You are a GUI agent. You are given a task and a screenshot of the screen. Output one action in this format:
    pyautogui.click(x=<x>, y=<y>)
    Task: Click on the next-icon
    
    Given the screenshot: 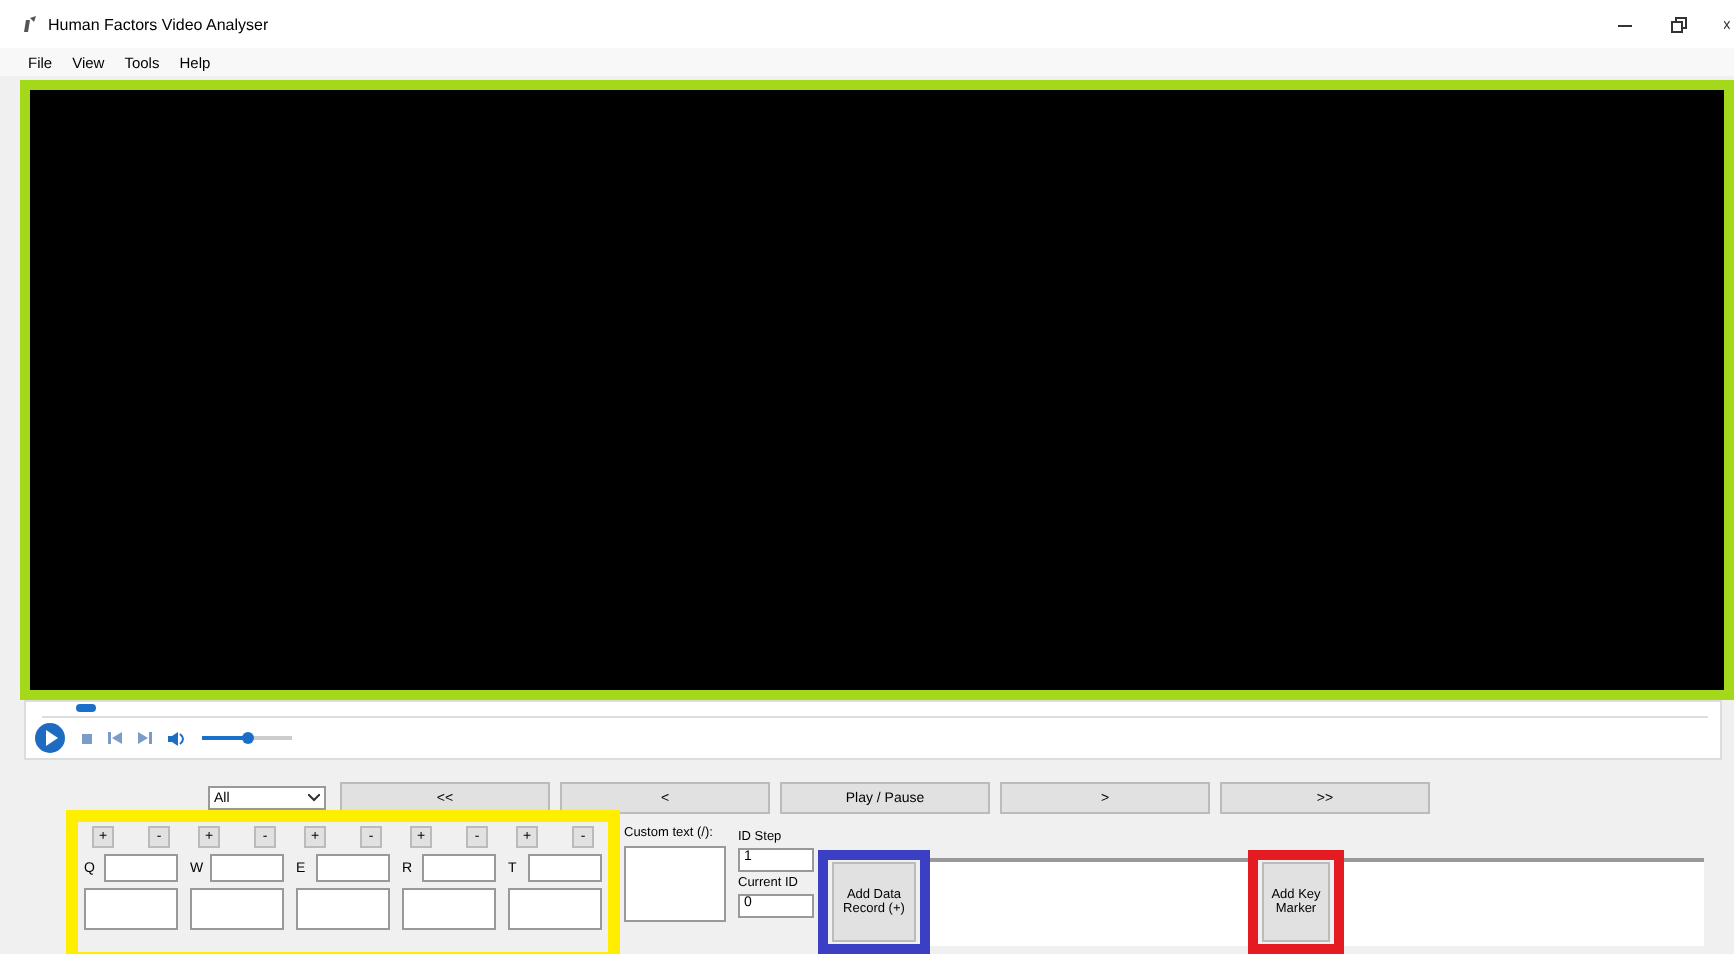 What is the action you would take?
    pyautogui.click(x=145, y=738)
    